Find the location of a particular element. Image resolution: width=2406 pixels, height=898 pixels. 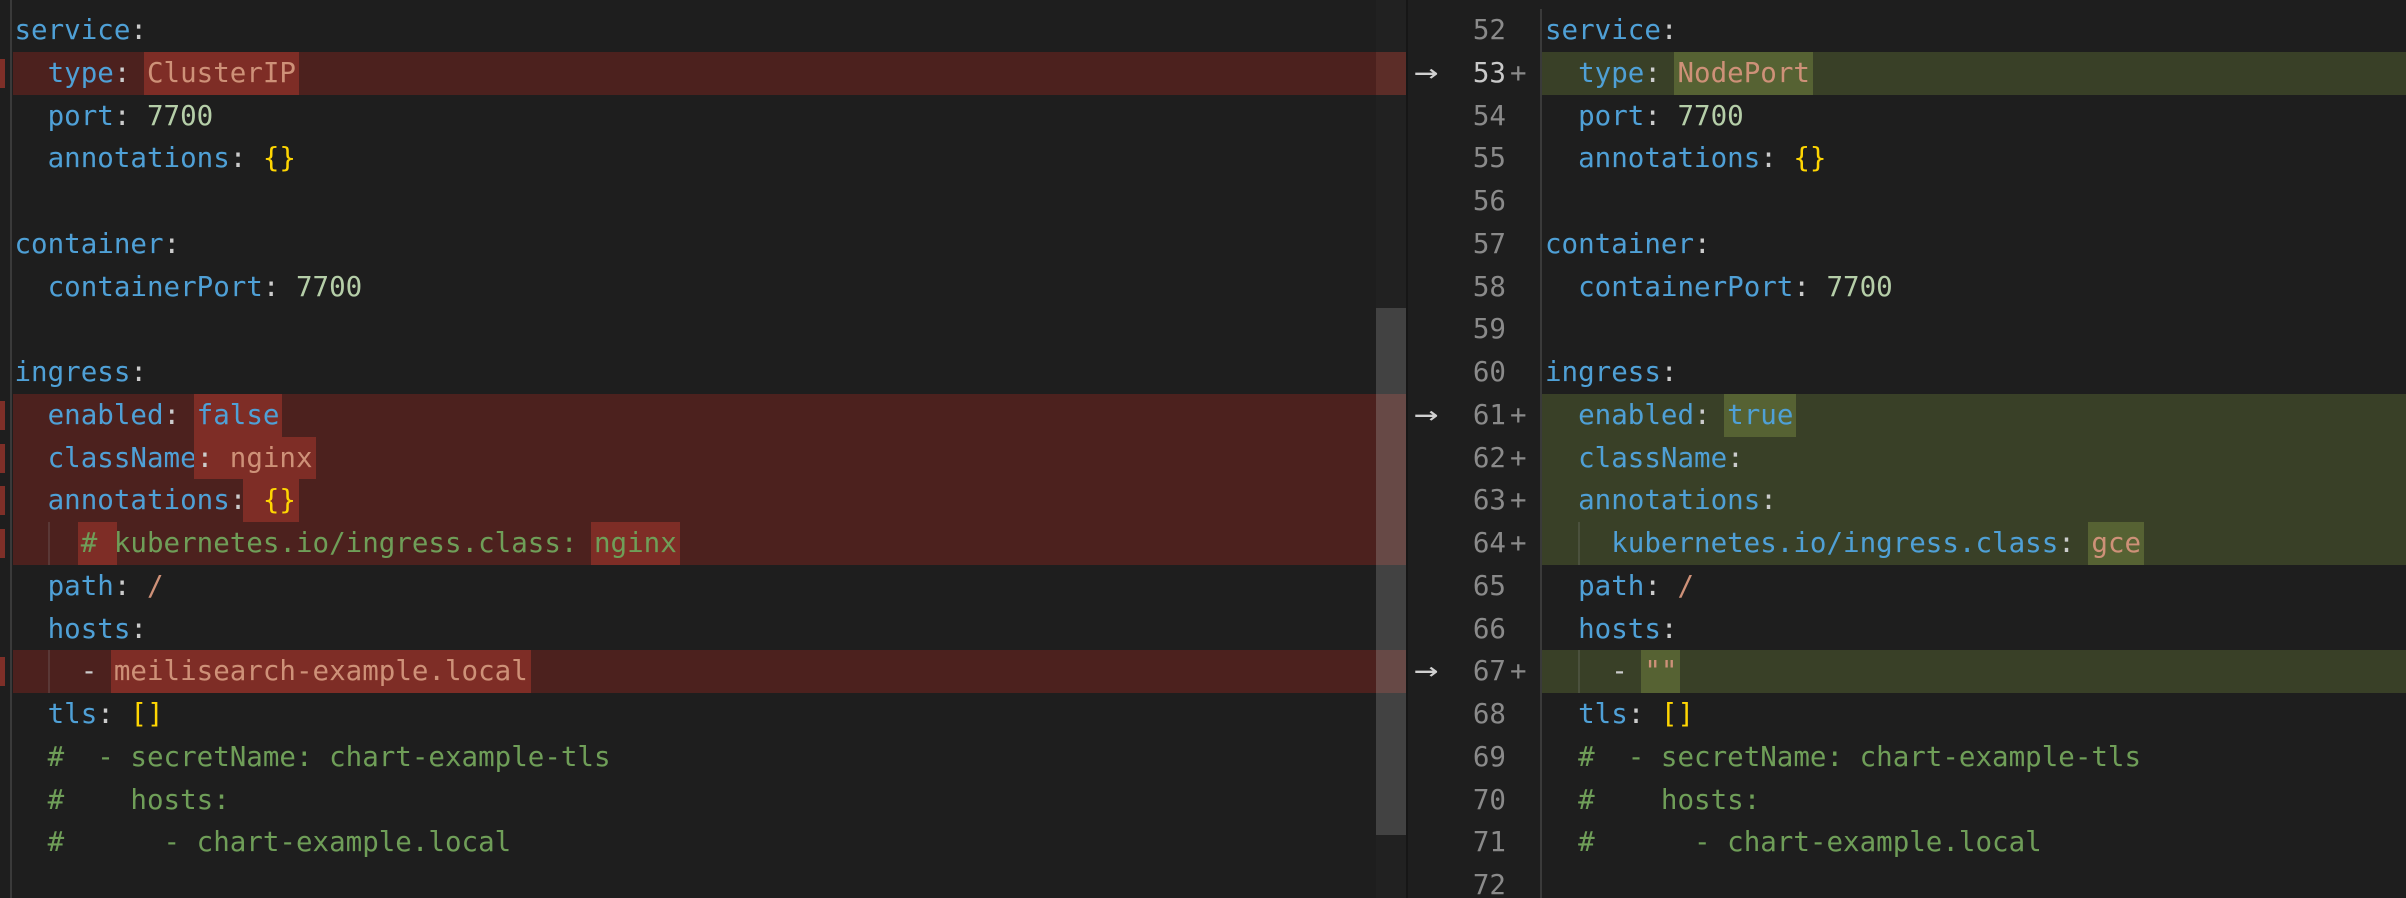

line-number: 58 is located at coordinates (1489, 287).